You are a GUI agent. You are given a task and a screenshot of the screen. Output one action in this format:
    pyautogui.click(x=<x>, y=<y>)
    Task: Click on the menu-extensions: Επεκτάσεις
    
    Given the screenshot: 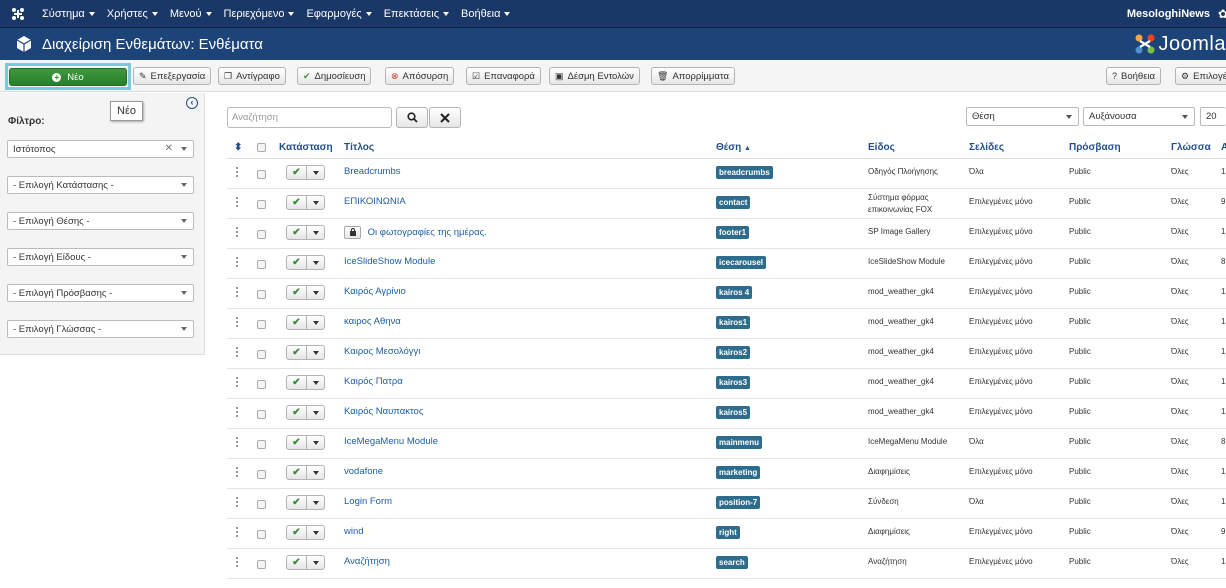 What is the action you would take?
    pyautogui.click(x=416, y=14)
    